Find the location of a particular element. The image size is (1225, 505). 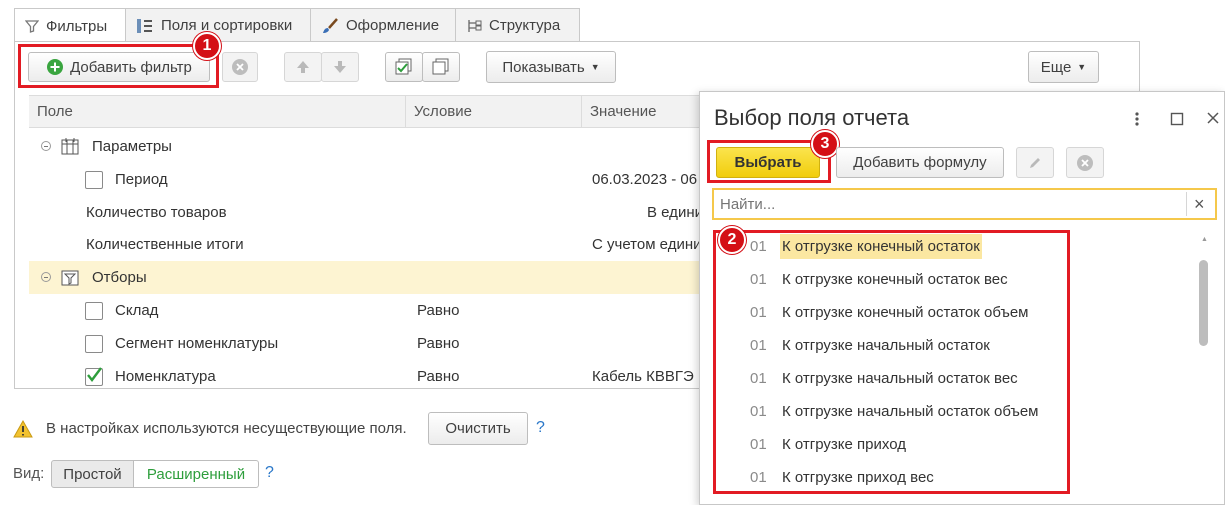

dialog-title: Выбор поля отчета is located at coordinates (812, 117).